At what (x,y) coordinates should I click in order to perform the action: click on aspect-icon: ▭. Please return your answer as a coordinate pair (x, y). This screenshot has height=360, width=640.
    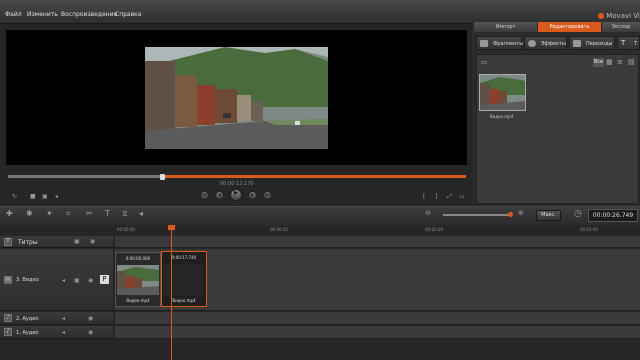
    Looking at the image, I should click on (462, 196).